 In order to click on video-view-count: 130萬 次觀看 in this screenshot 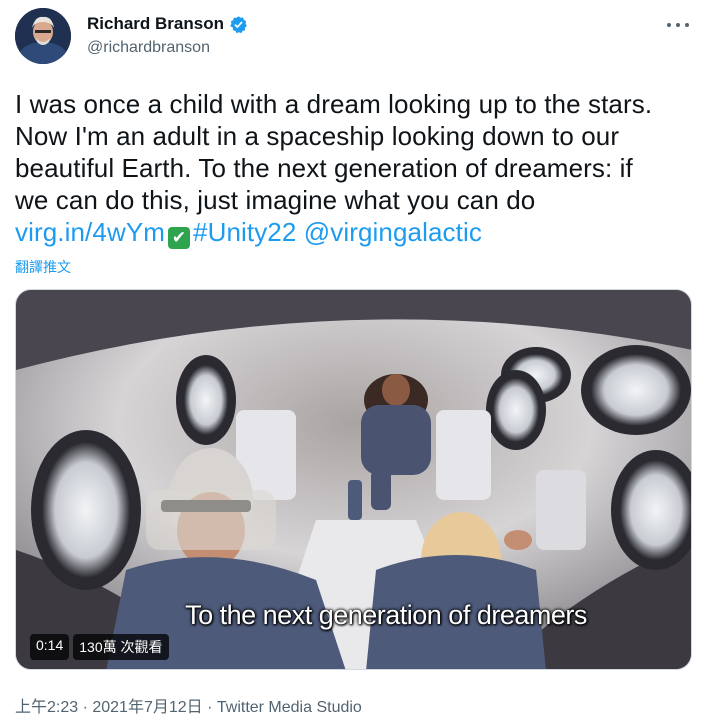, I will do `click(121, 647)`.